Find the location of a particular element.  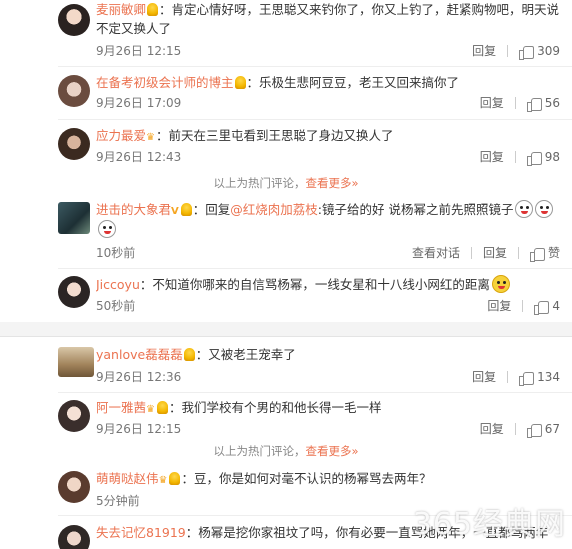

like-button: 67 is located at coordinates (543, 429).